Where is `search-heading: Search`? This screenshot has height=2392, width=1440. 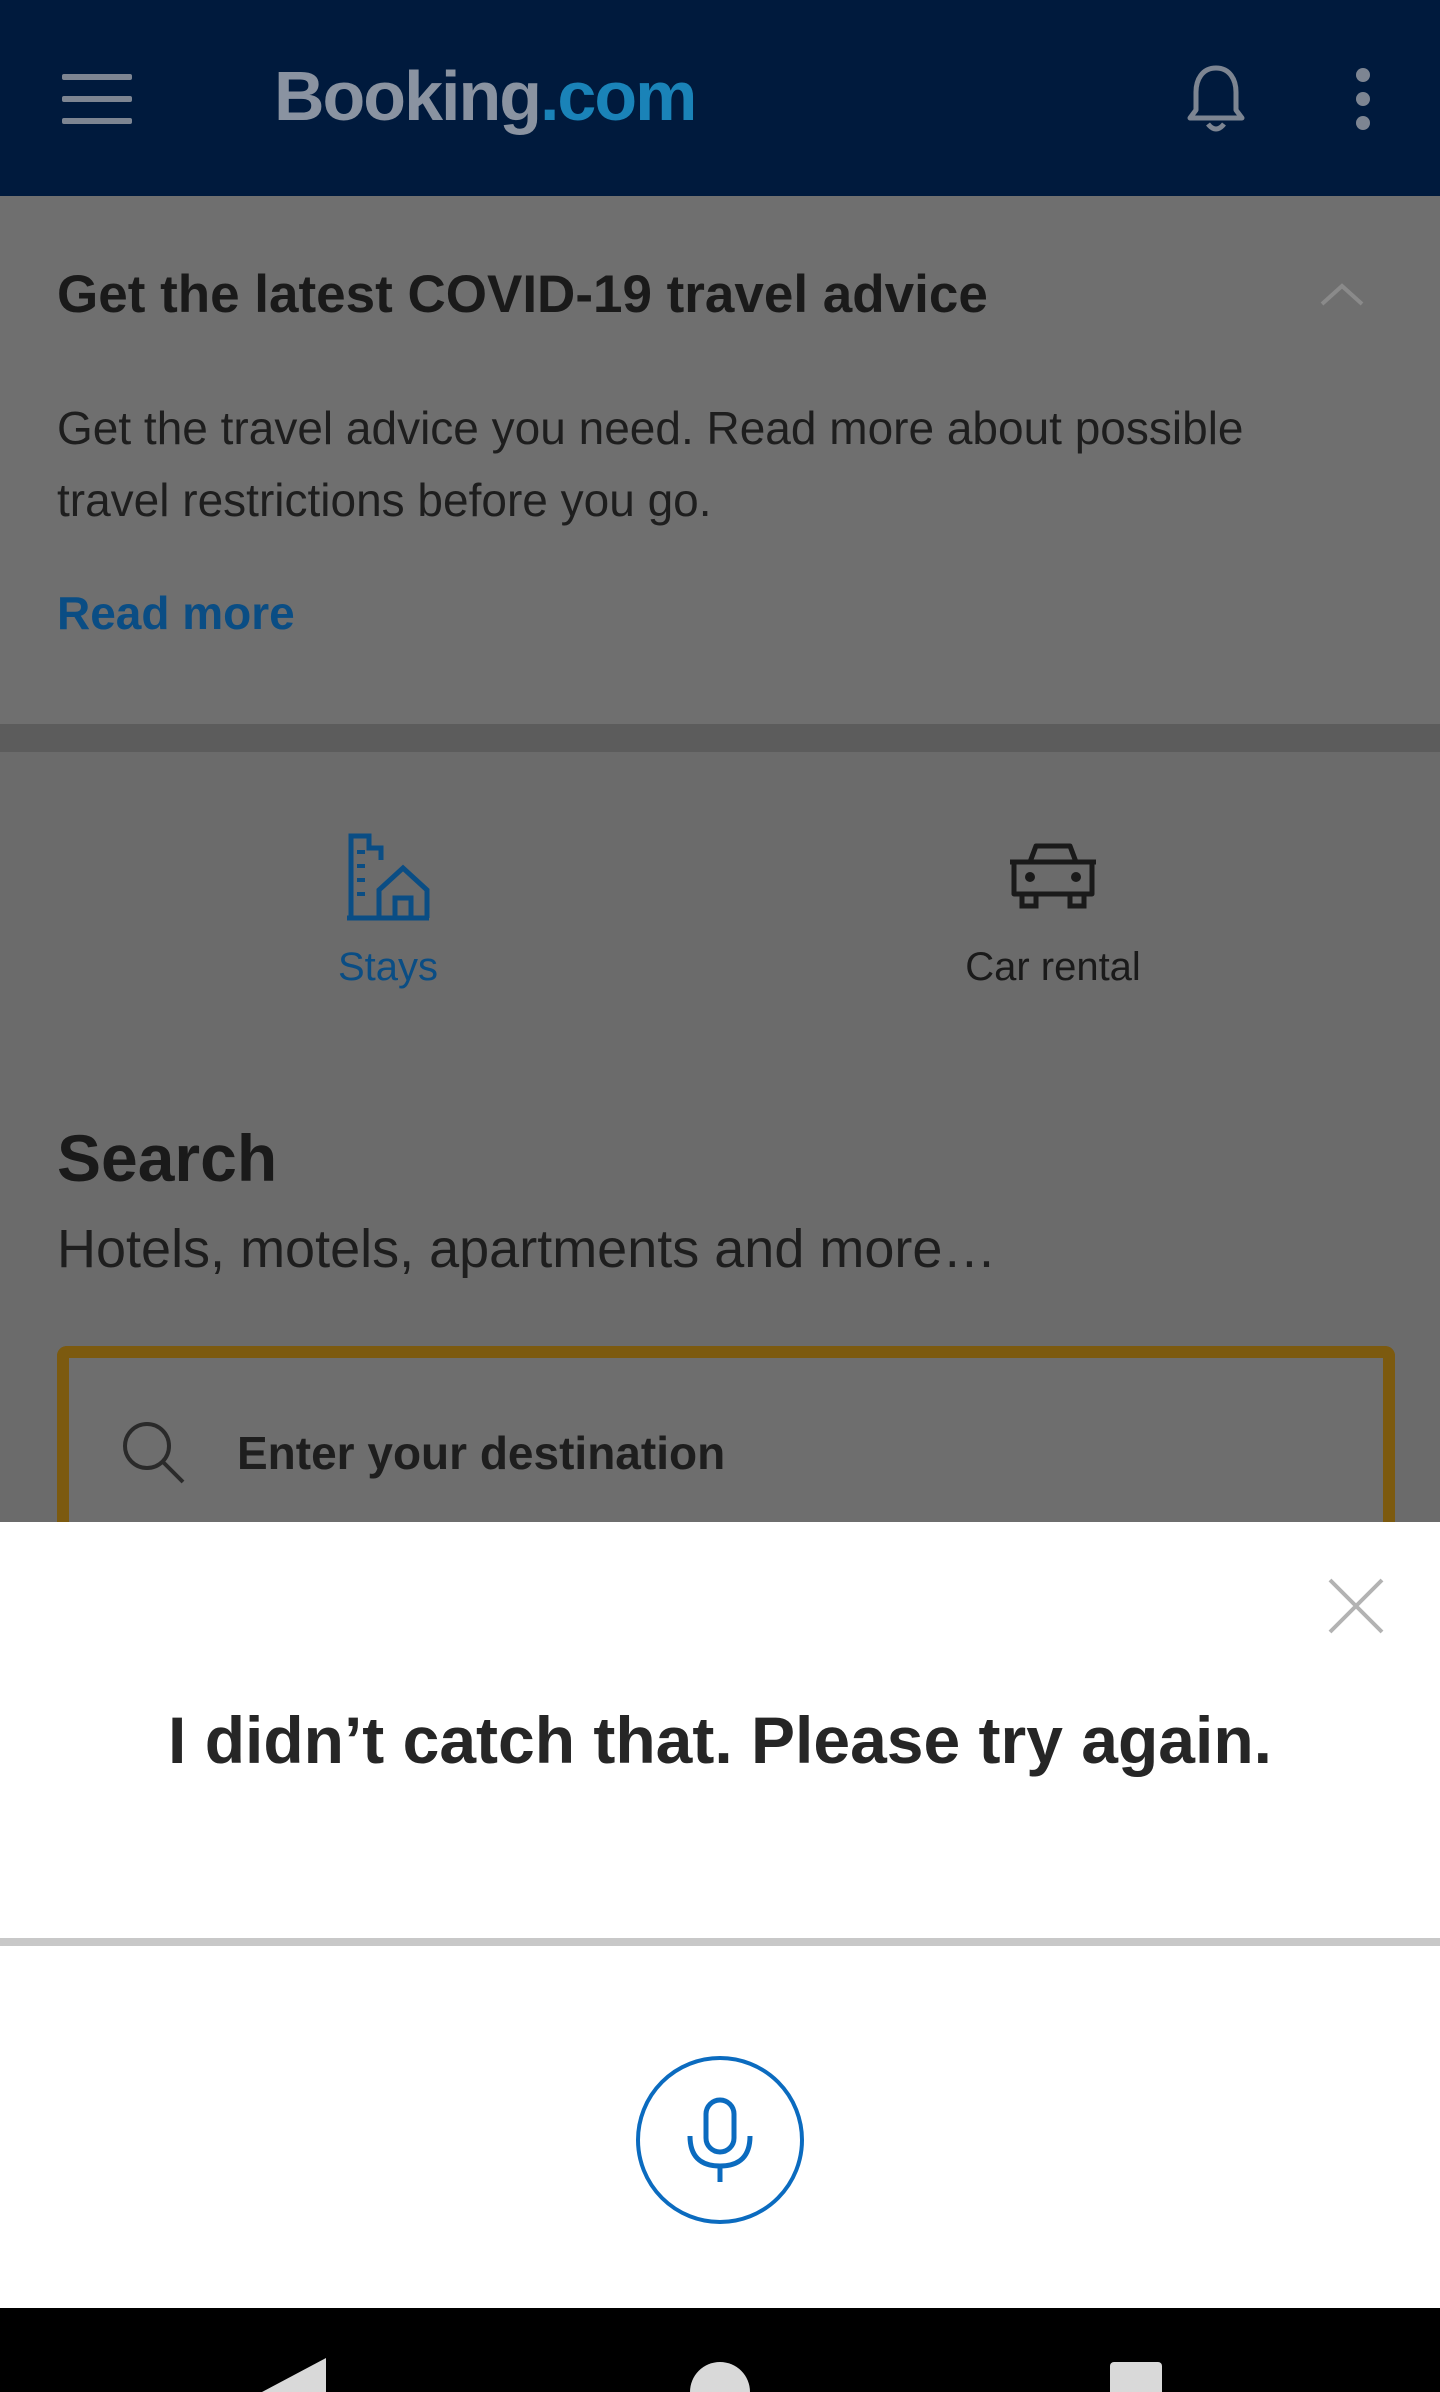 search-heading: Search is located at coordinates (167, 1158).